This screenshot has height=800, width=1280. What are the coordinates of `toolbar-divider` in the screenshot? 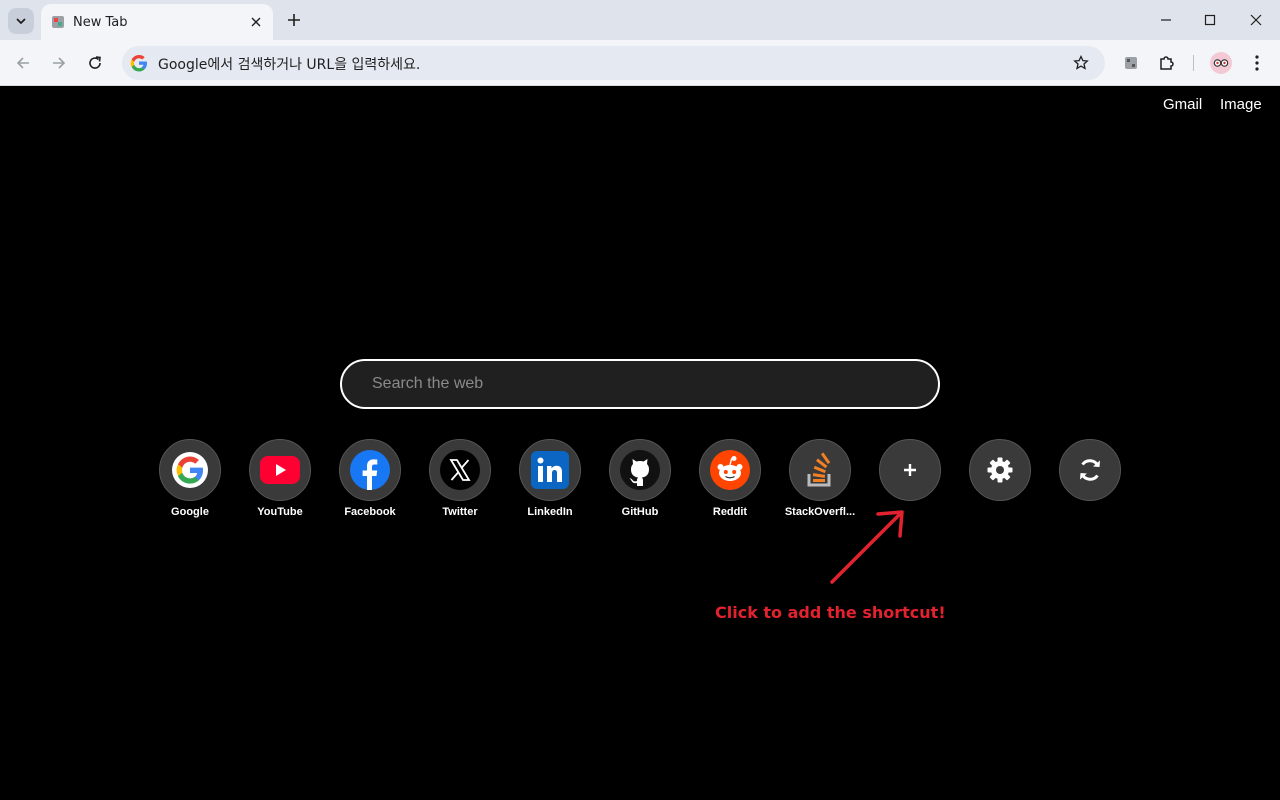 It's located at (1193, 63).